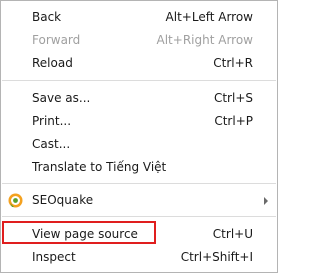  I want to click on menu-item-inspect: Inspect Ctrl+Shift+I, so click(139, 257).